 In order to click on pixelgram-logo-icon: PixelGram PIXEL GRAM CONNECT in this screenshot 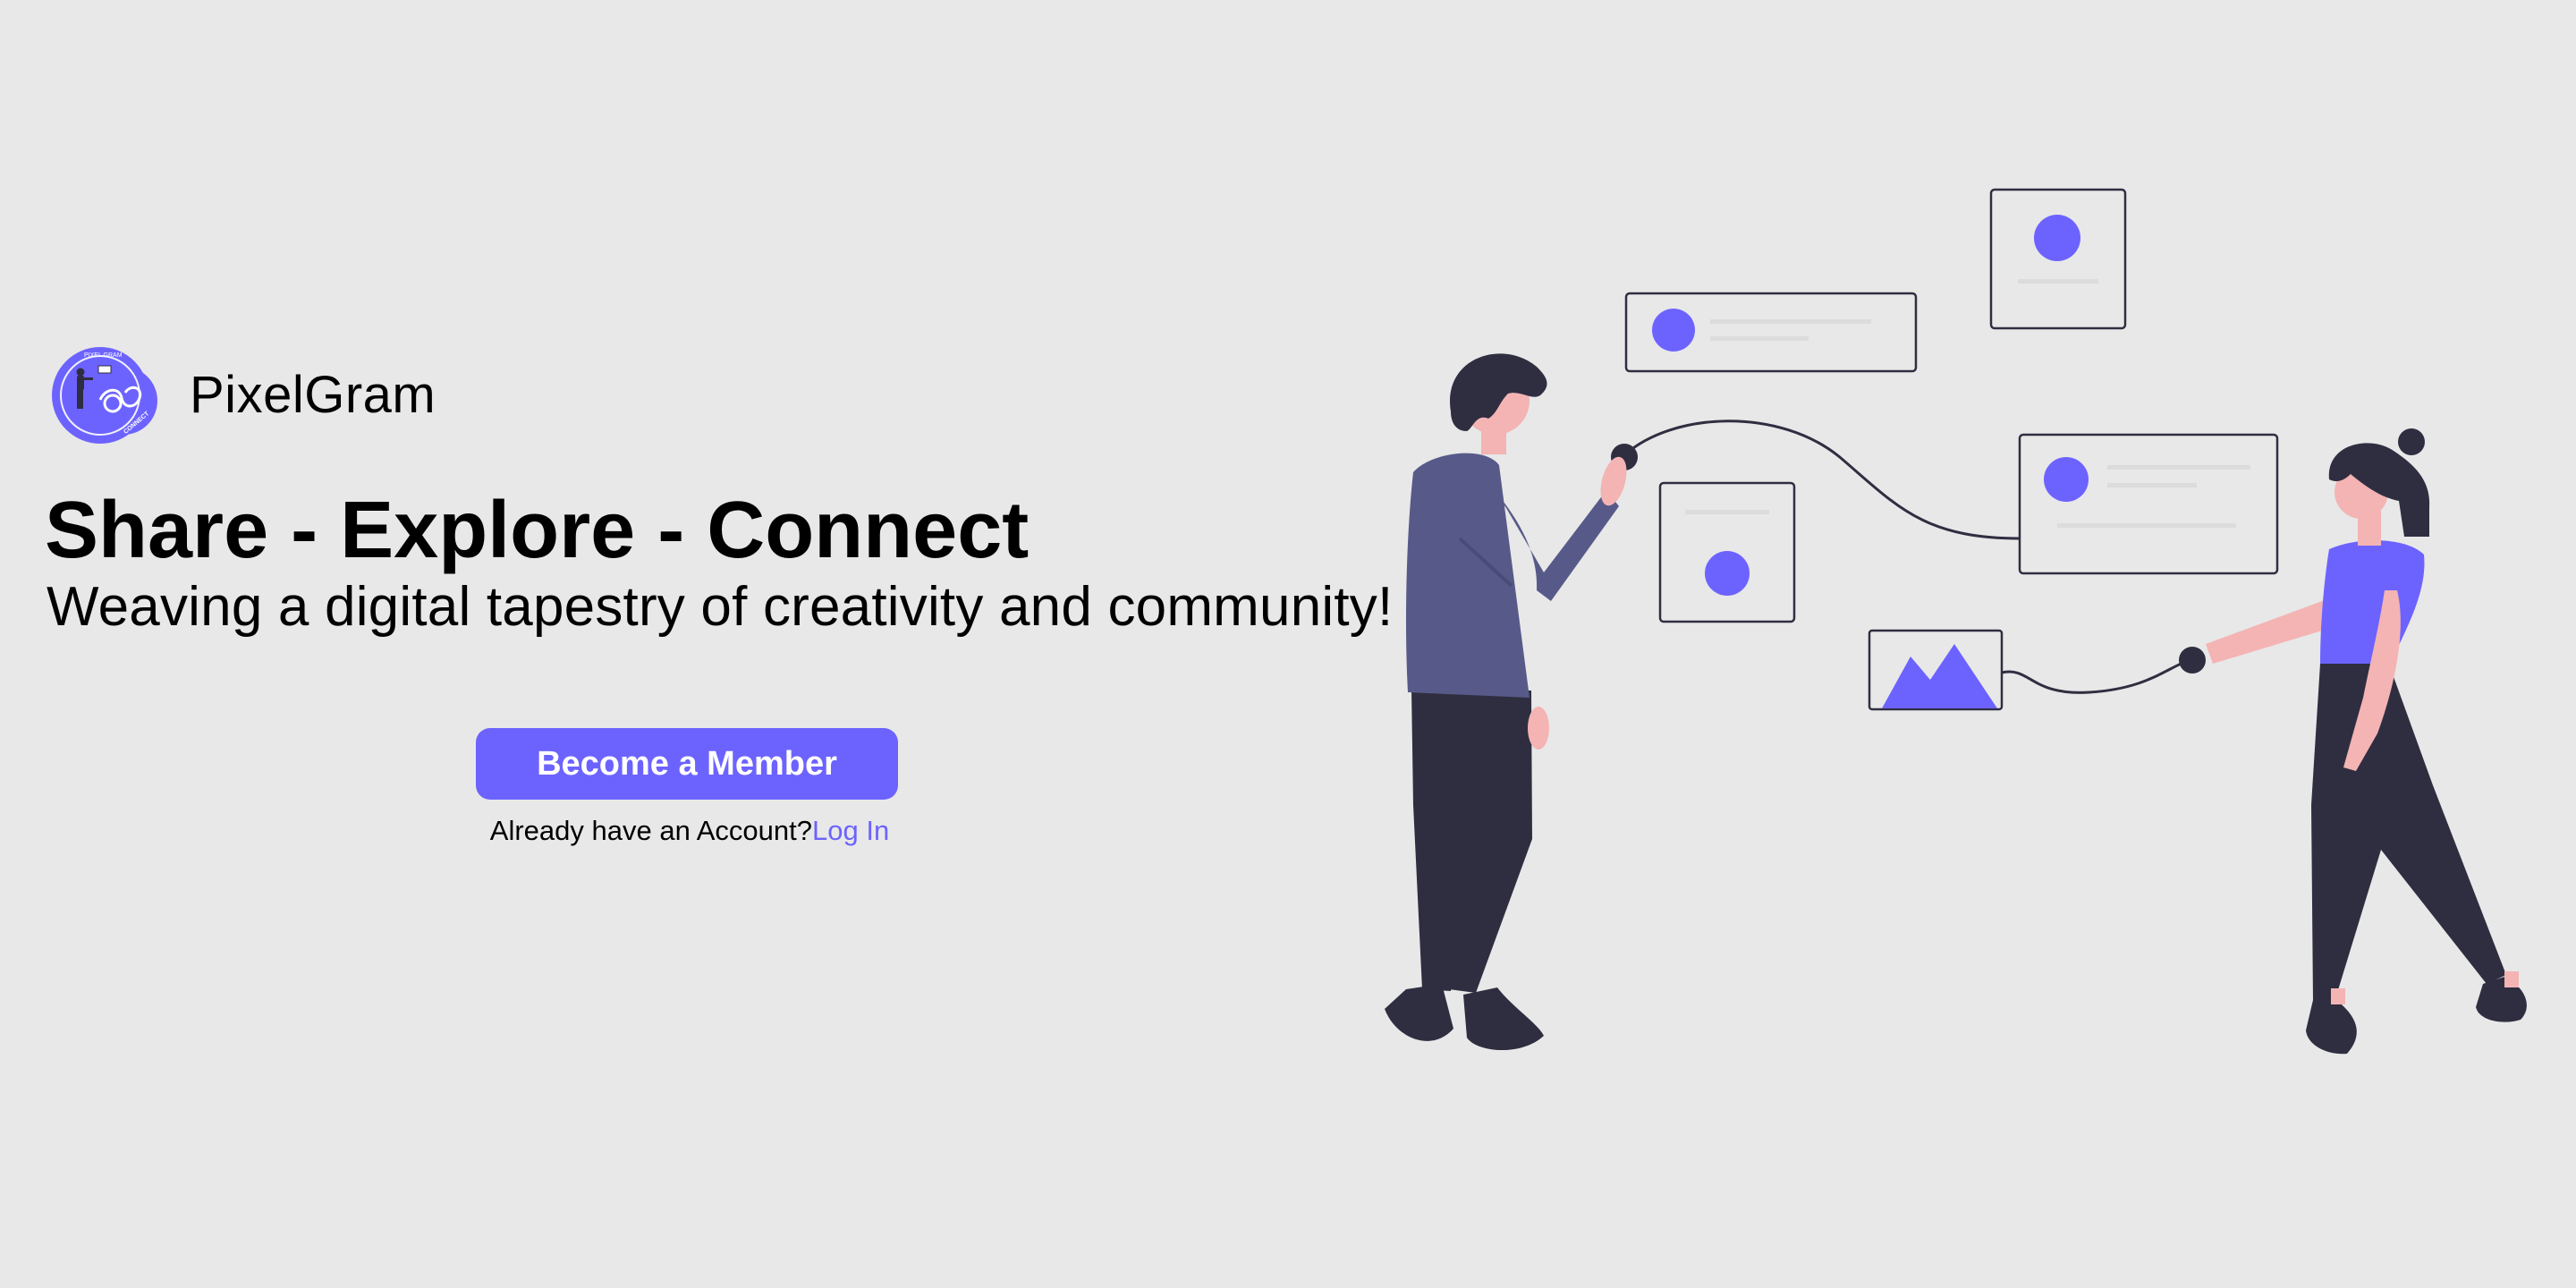, I will do `click(104, 395)`.